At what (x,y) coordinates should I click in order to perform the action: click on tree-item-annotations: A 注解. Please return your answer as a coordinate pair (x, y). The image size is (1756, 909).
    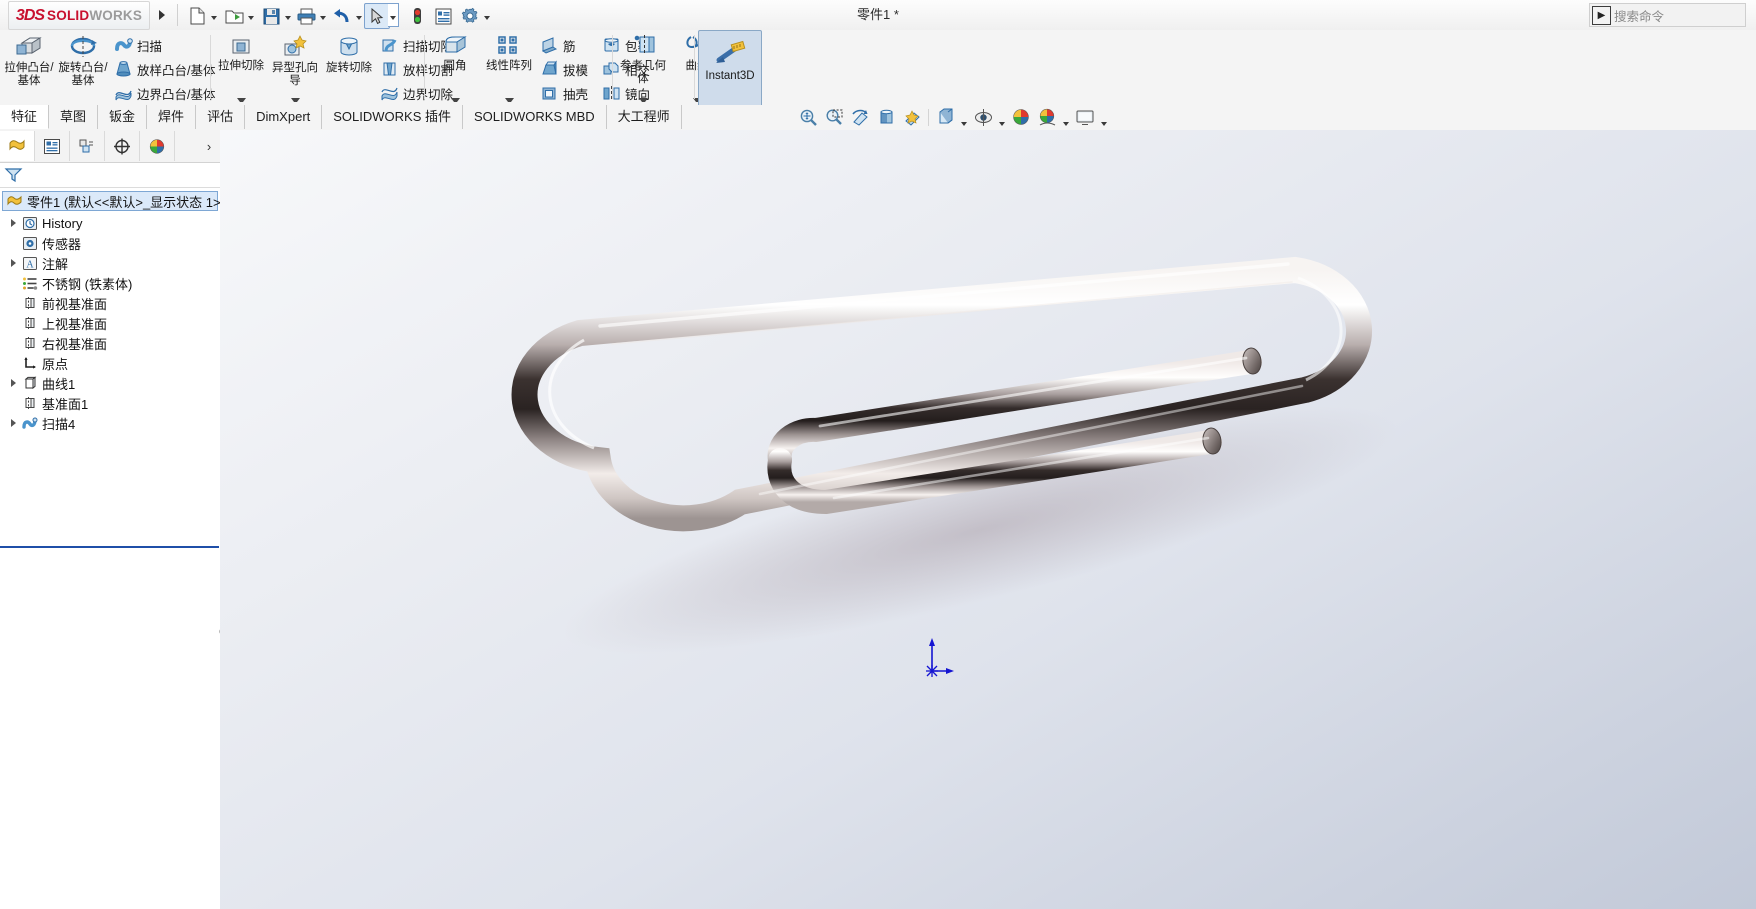
    Looking at the image, I should click on (110, 263).